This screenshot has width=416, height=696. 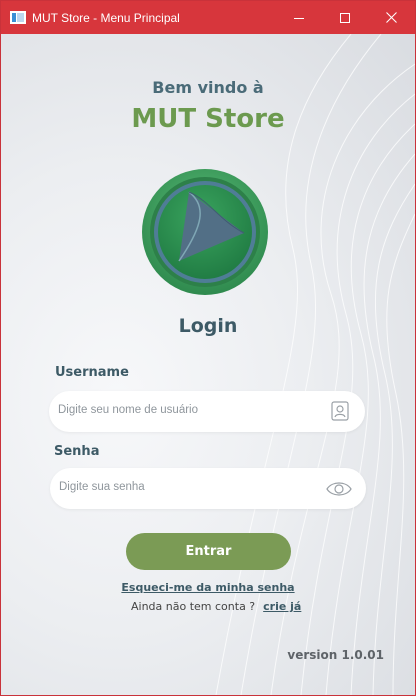 I want to click on minimize-button, so click(x=299, y=17).